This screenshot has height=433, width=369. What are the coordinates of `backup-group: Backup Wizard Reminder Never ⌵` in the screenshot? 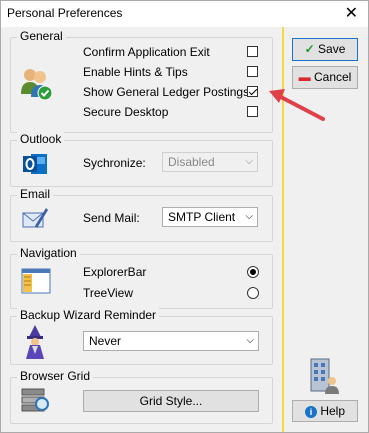 It's located at (141, 336).